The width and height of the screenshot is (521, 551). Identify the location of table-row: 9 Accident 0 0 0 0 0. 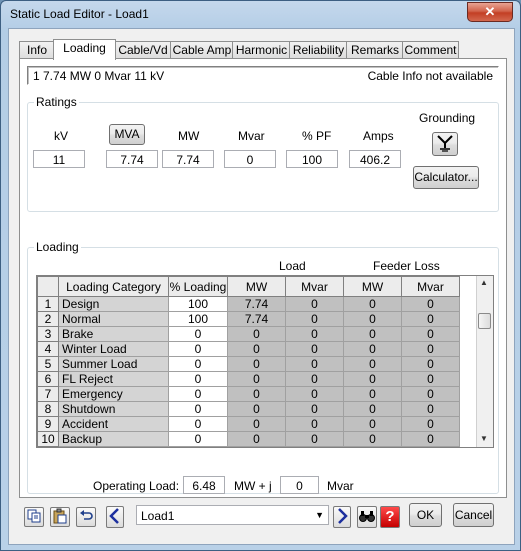
(248, 424).